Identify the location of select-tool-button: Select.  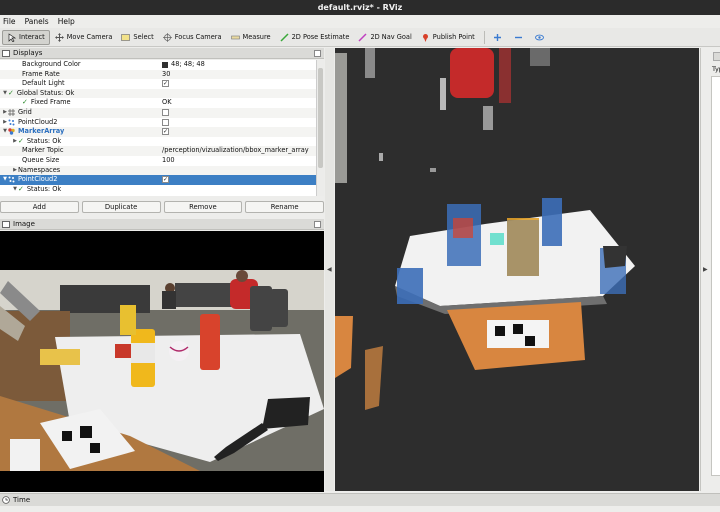
(137, 37).